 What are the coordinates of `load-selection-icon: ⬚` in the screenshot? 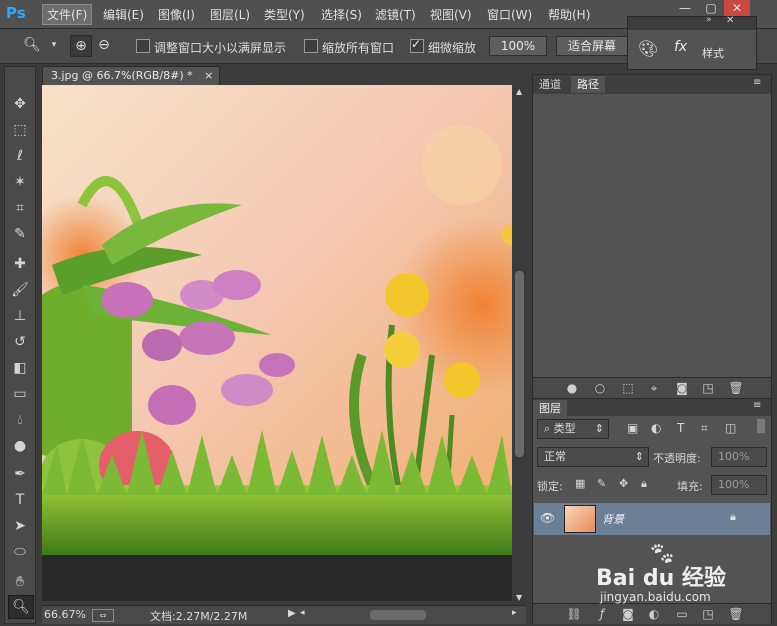 It's located at (628, 388).